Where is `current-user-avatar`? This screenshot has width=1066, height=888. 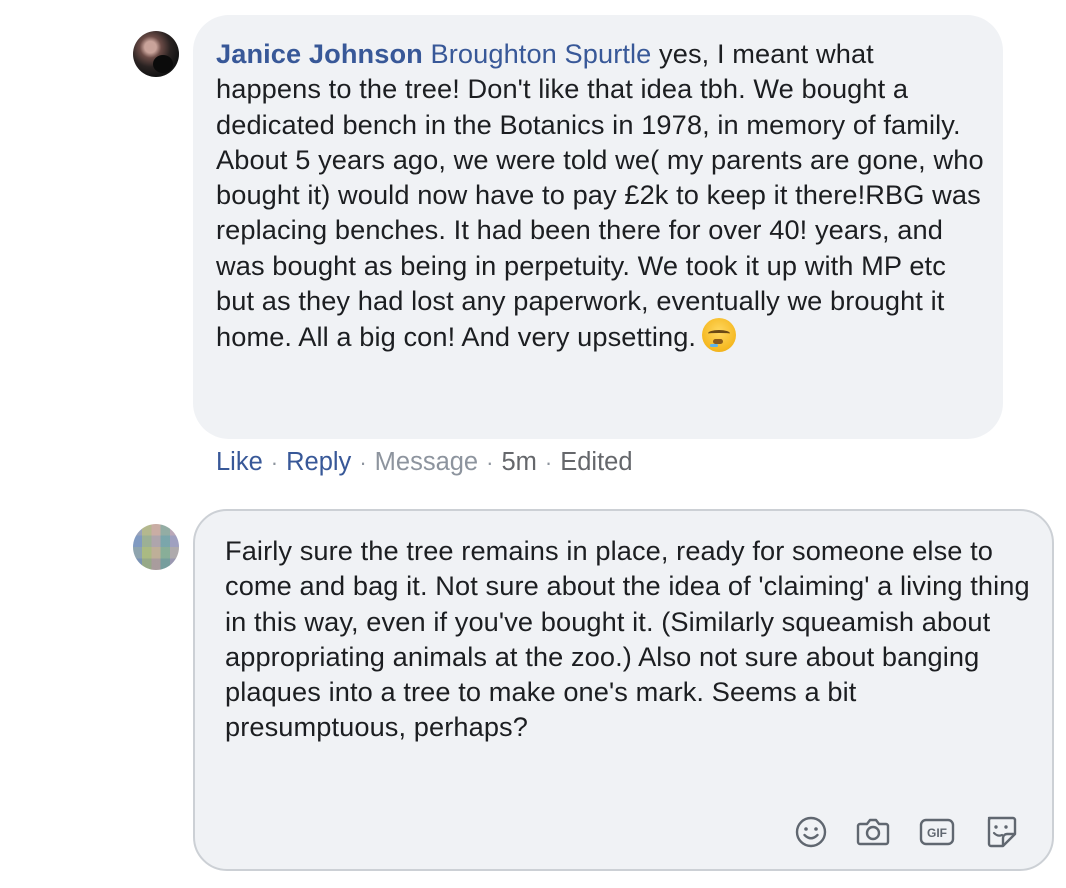 current-user-avatar is located at coordinates (156, 547).